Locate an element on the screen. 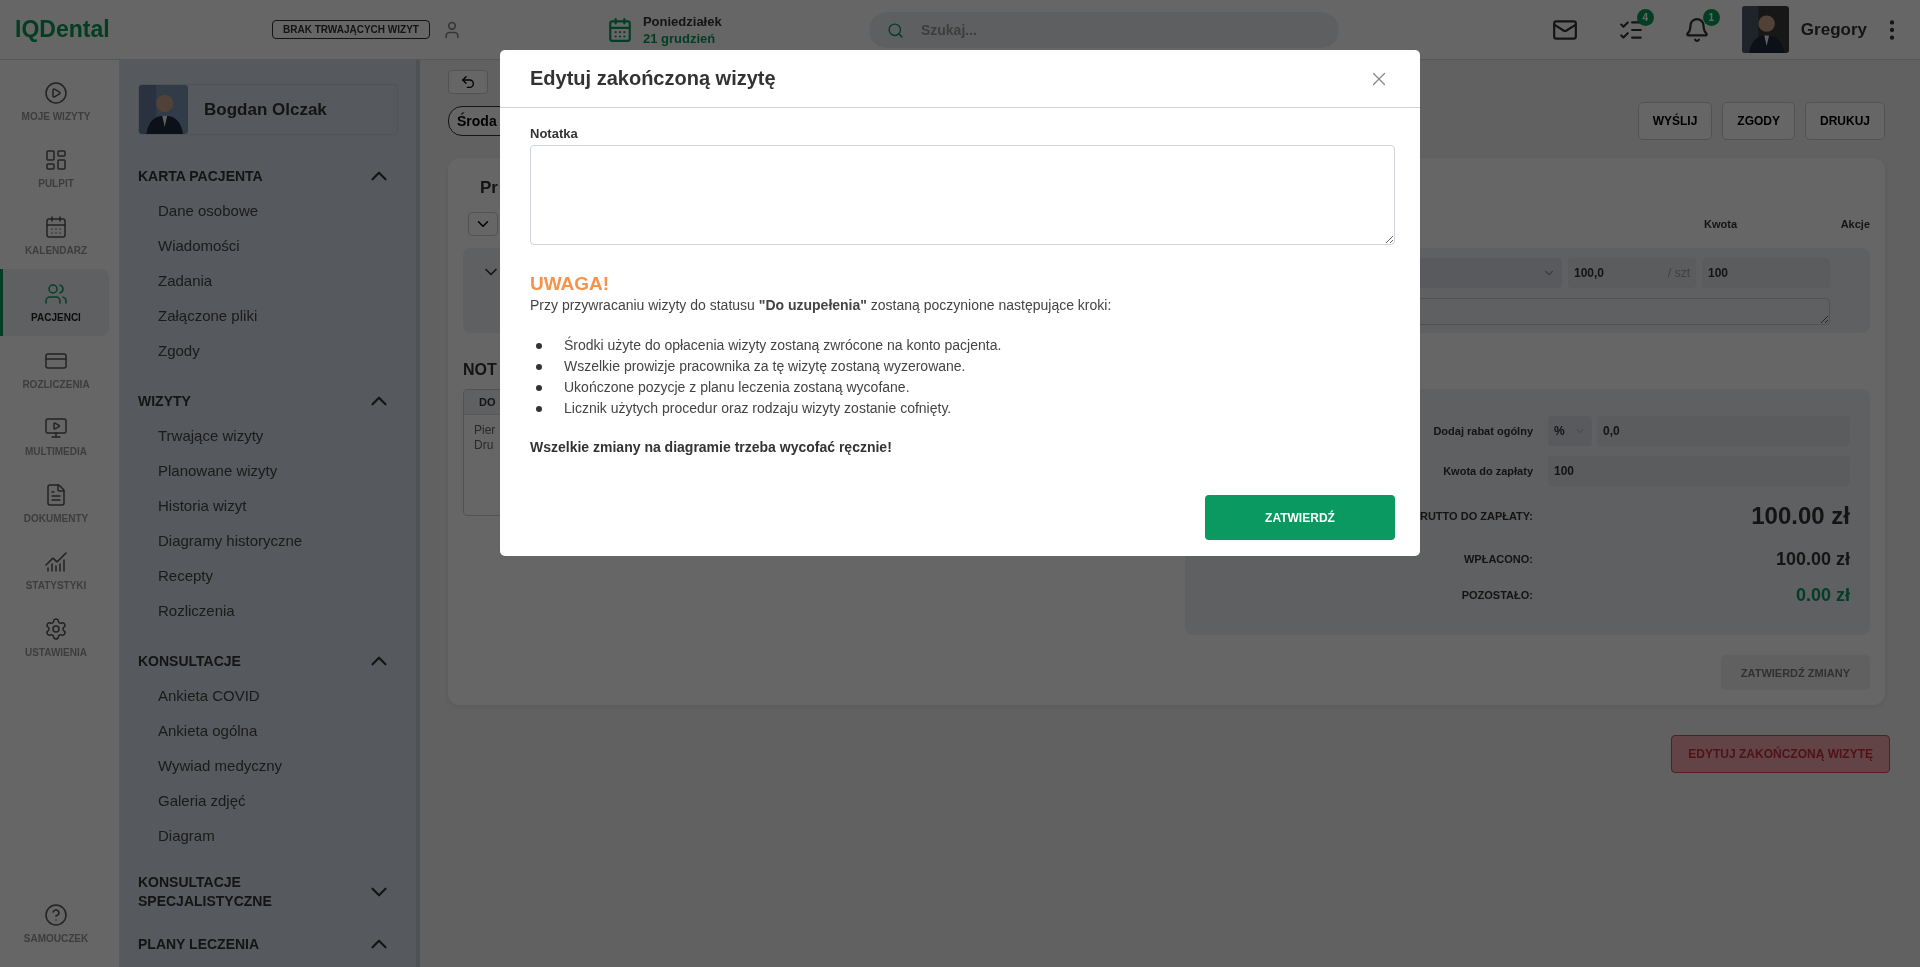  monitor-icon is located at coordinates (56, 428).